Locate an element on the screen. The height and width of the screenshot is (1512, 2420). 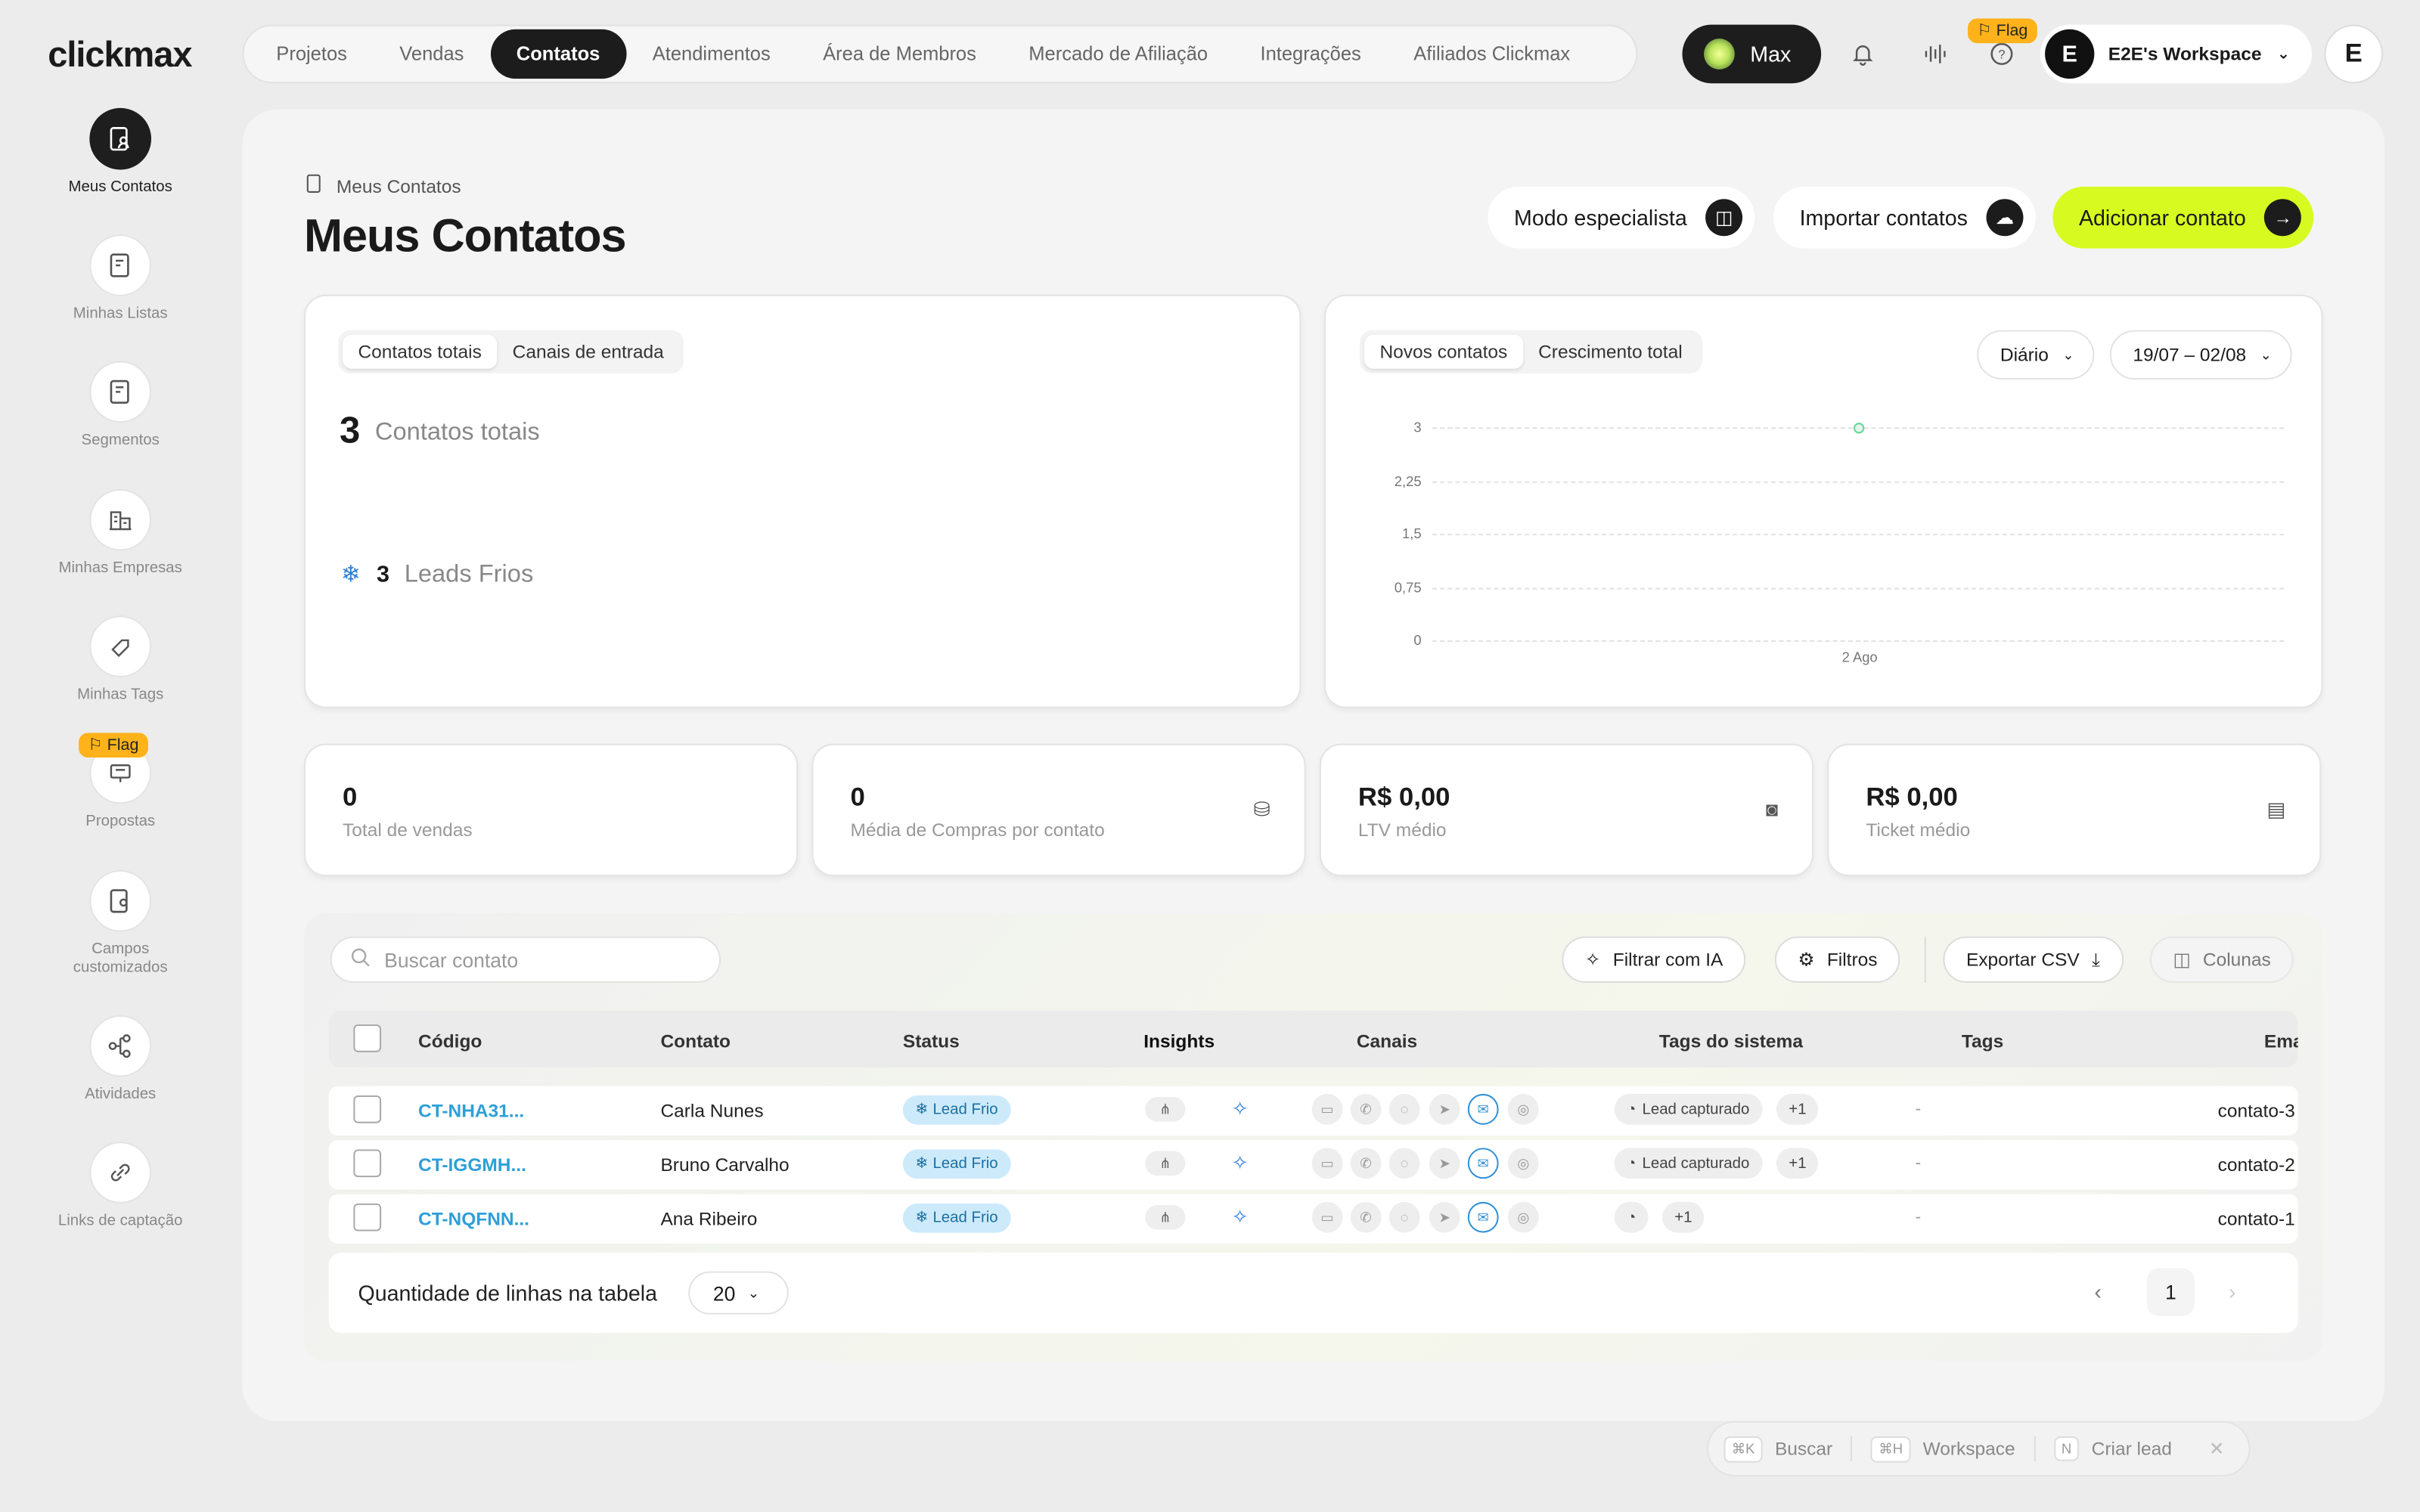
snowflake-icon: ❄ is located at coordinates (351, 574).